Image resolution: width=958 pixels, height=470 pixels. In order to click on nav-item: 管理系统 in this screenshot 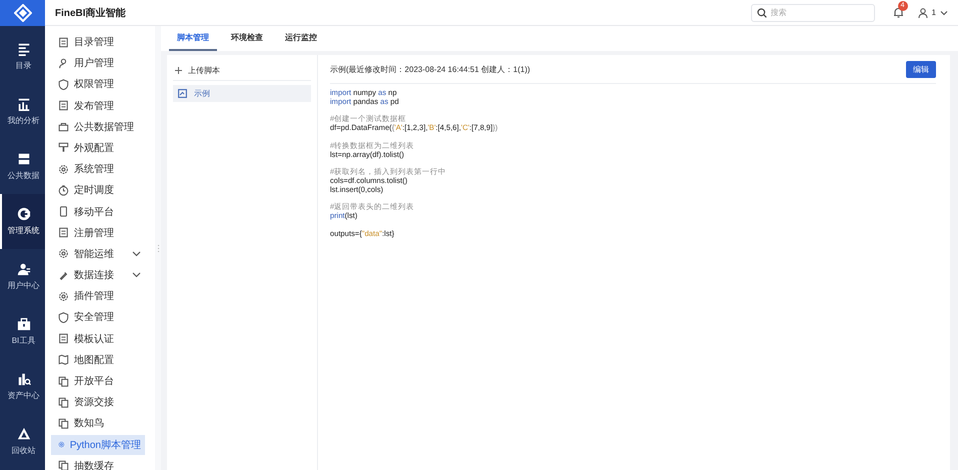, I will do `click(22, 221)`.